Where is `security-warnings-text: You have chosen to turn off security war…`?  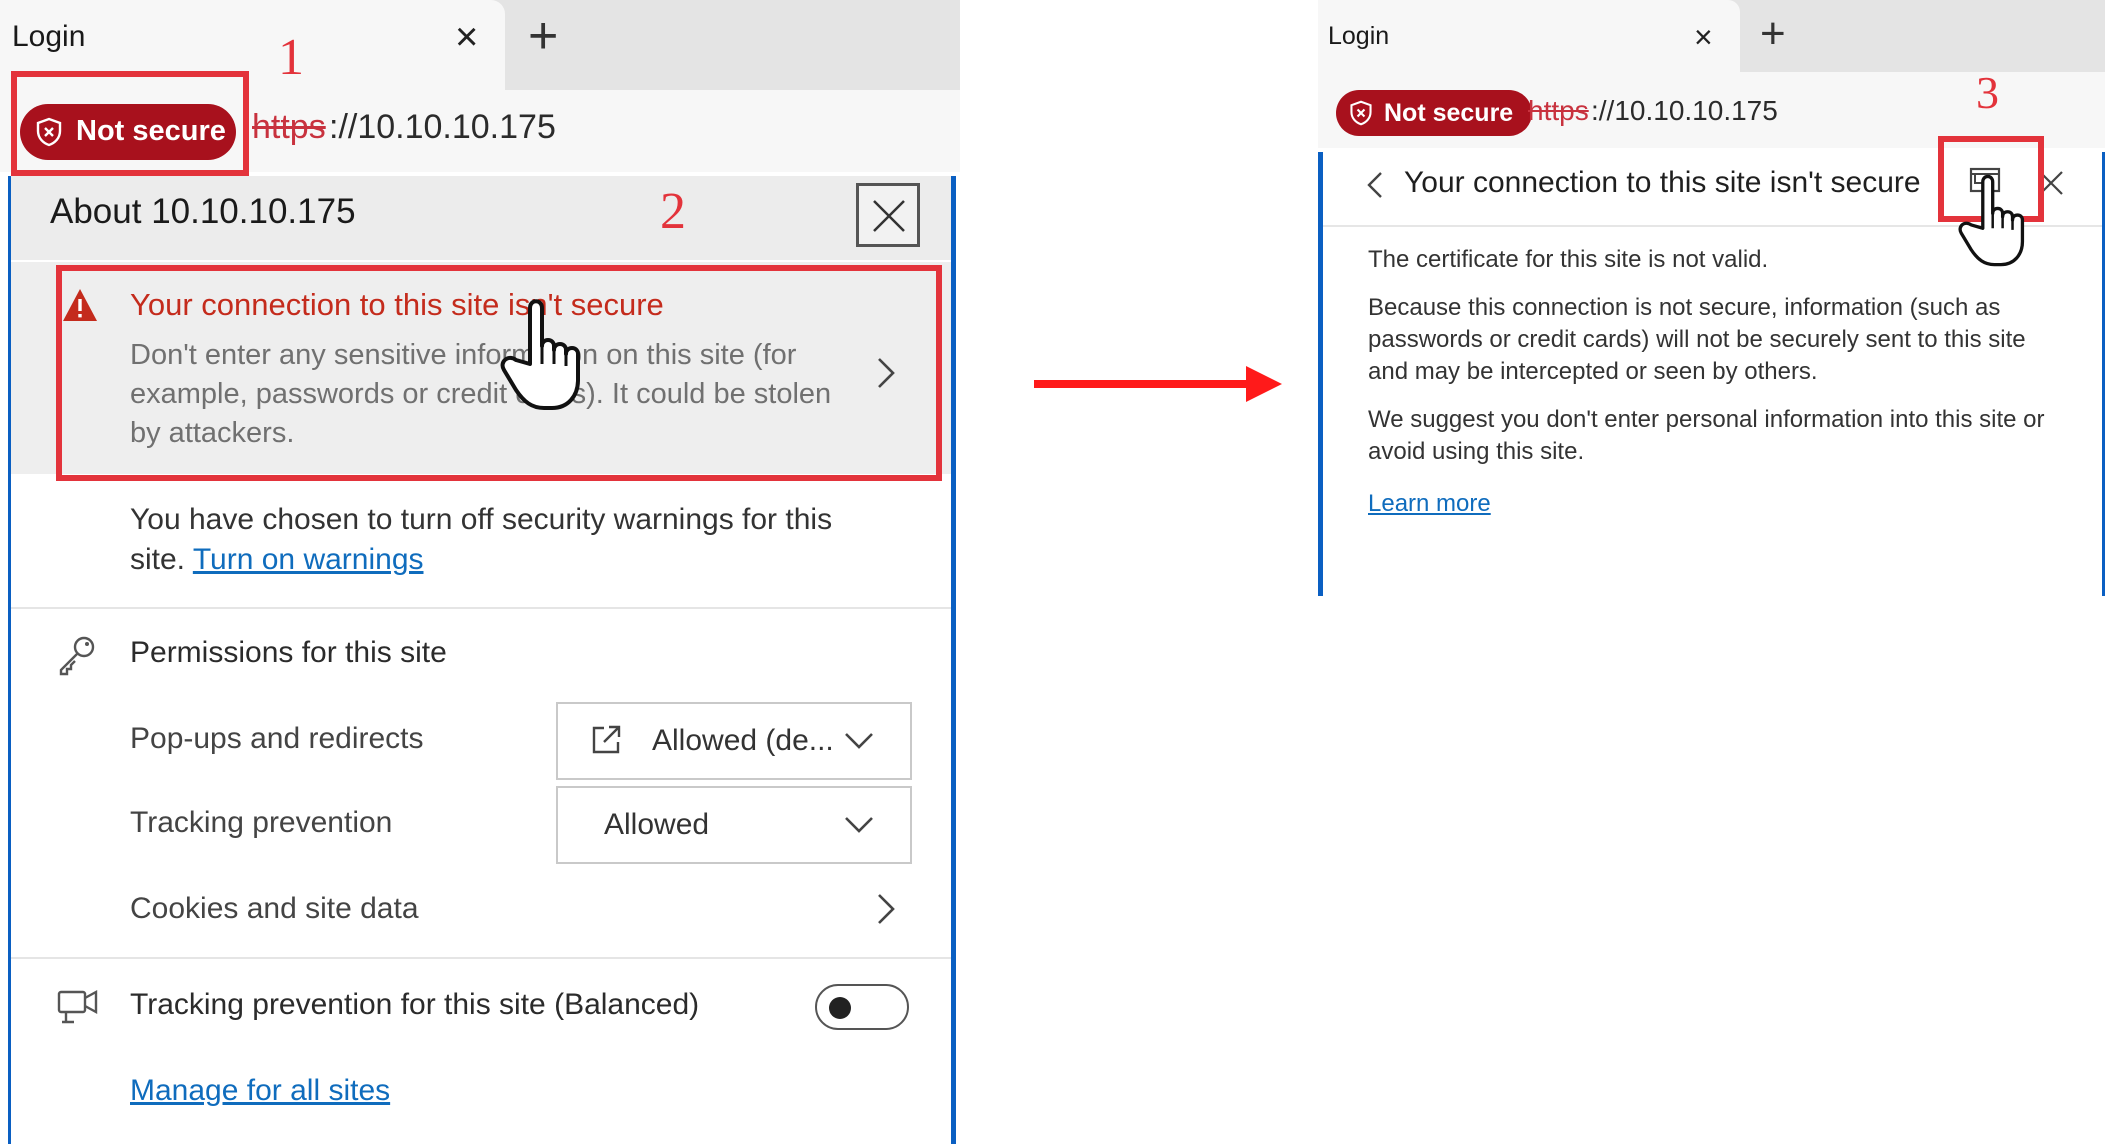
security-warnings-text: You have chosen to turn off security war… is located at coordinates (481, 539).